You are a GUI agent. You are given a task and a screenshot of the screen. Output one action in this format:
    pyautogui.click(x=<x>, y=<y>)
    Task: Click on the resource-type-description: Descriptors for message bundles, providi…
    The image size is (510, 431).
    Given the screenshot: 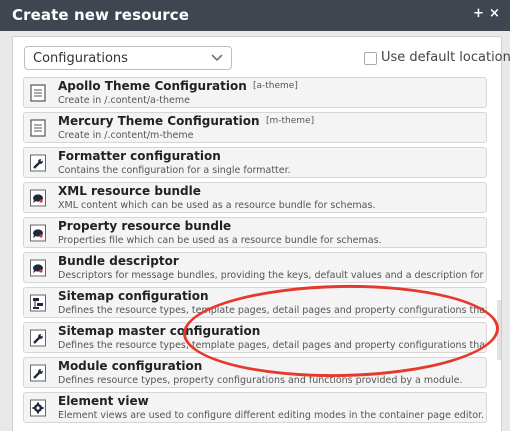 What is the action you would take?
    pyautogui.click(x=272, y=275)
    